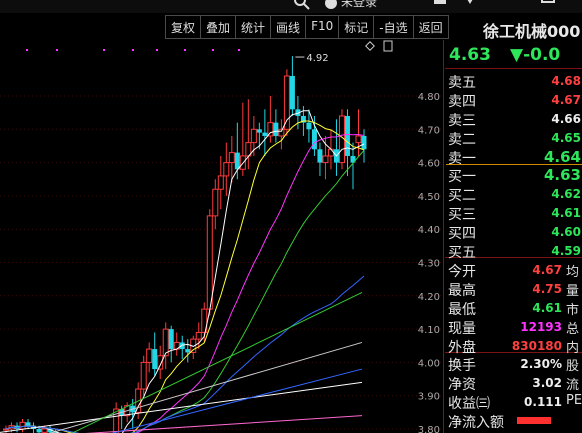 This screenshot has height=433, width=582. What do you see at coordinates (547, 289) in the screenshot?
I see `stat-value: 4.75` at bounding box center [547, 289].